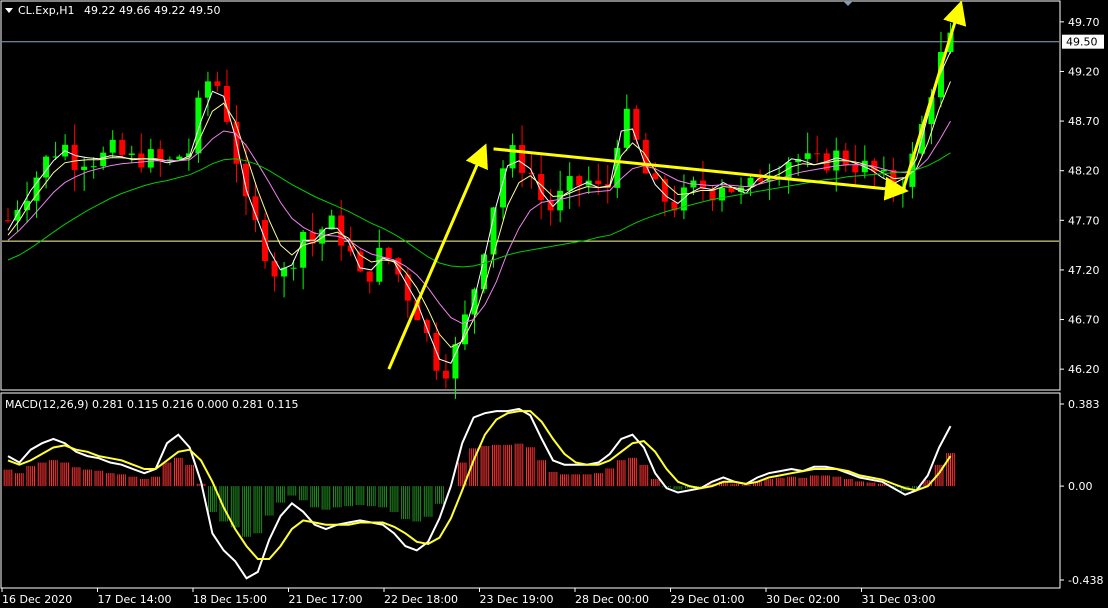  What do you see at coordinates (1084, 270) in the screenshot?
I see `price-tick-label: 47.20` at bounding box center [1084, 270].